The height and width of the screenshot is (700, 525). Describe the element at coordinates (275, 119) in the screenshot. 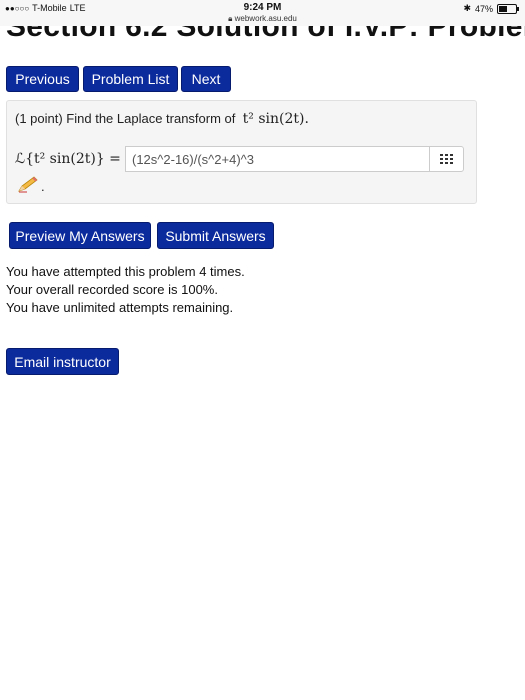

I see `problem-expression: t² sin(2t).` at that location.